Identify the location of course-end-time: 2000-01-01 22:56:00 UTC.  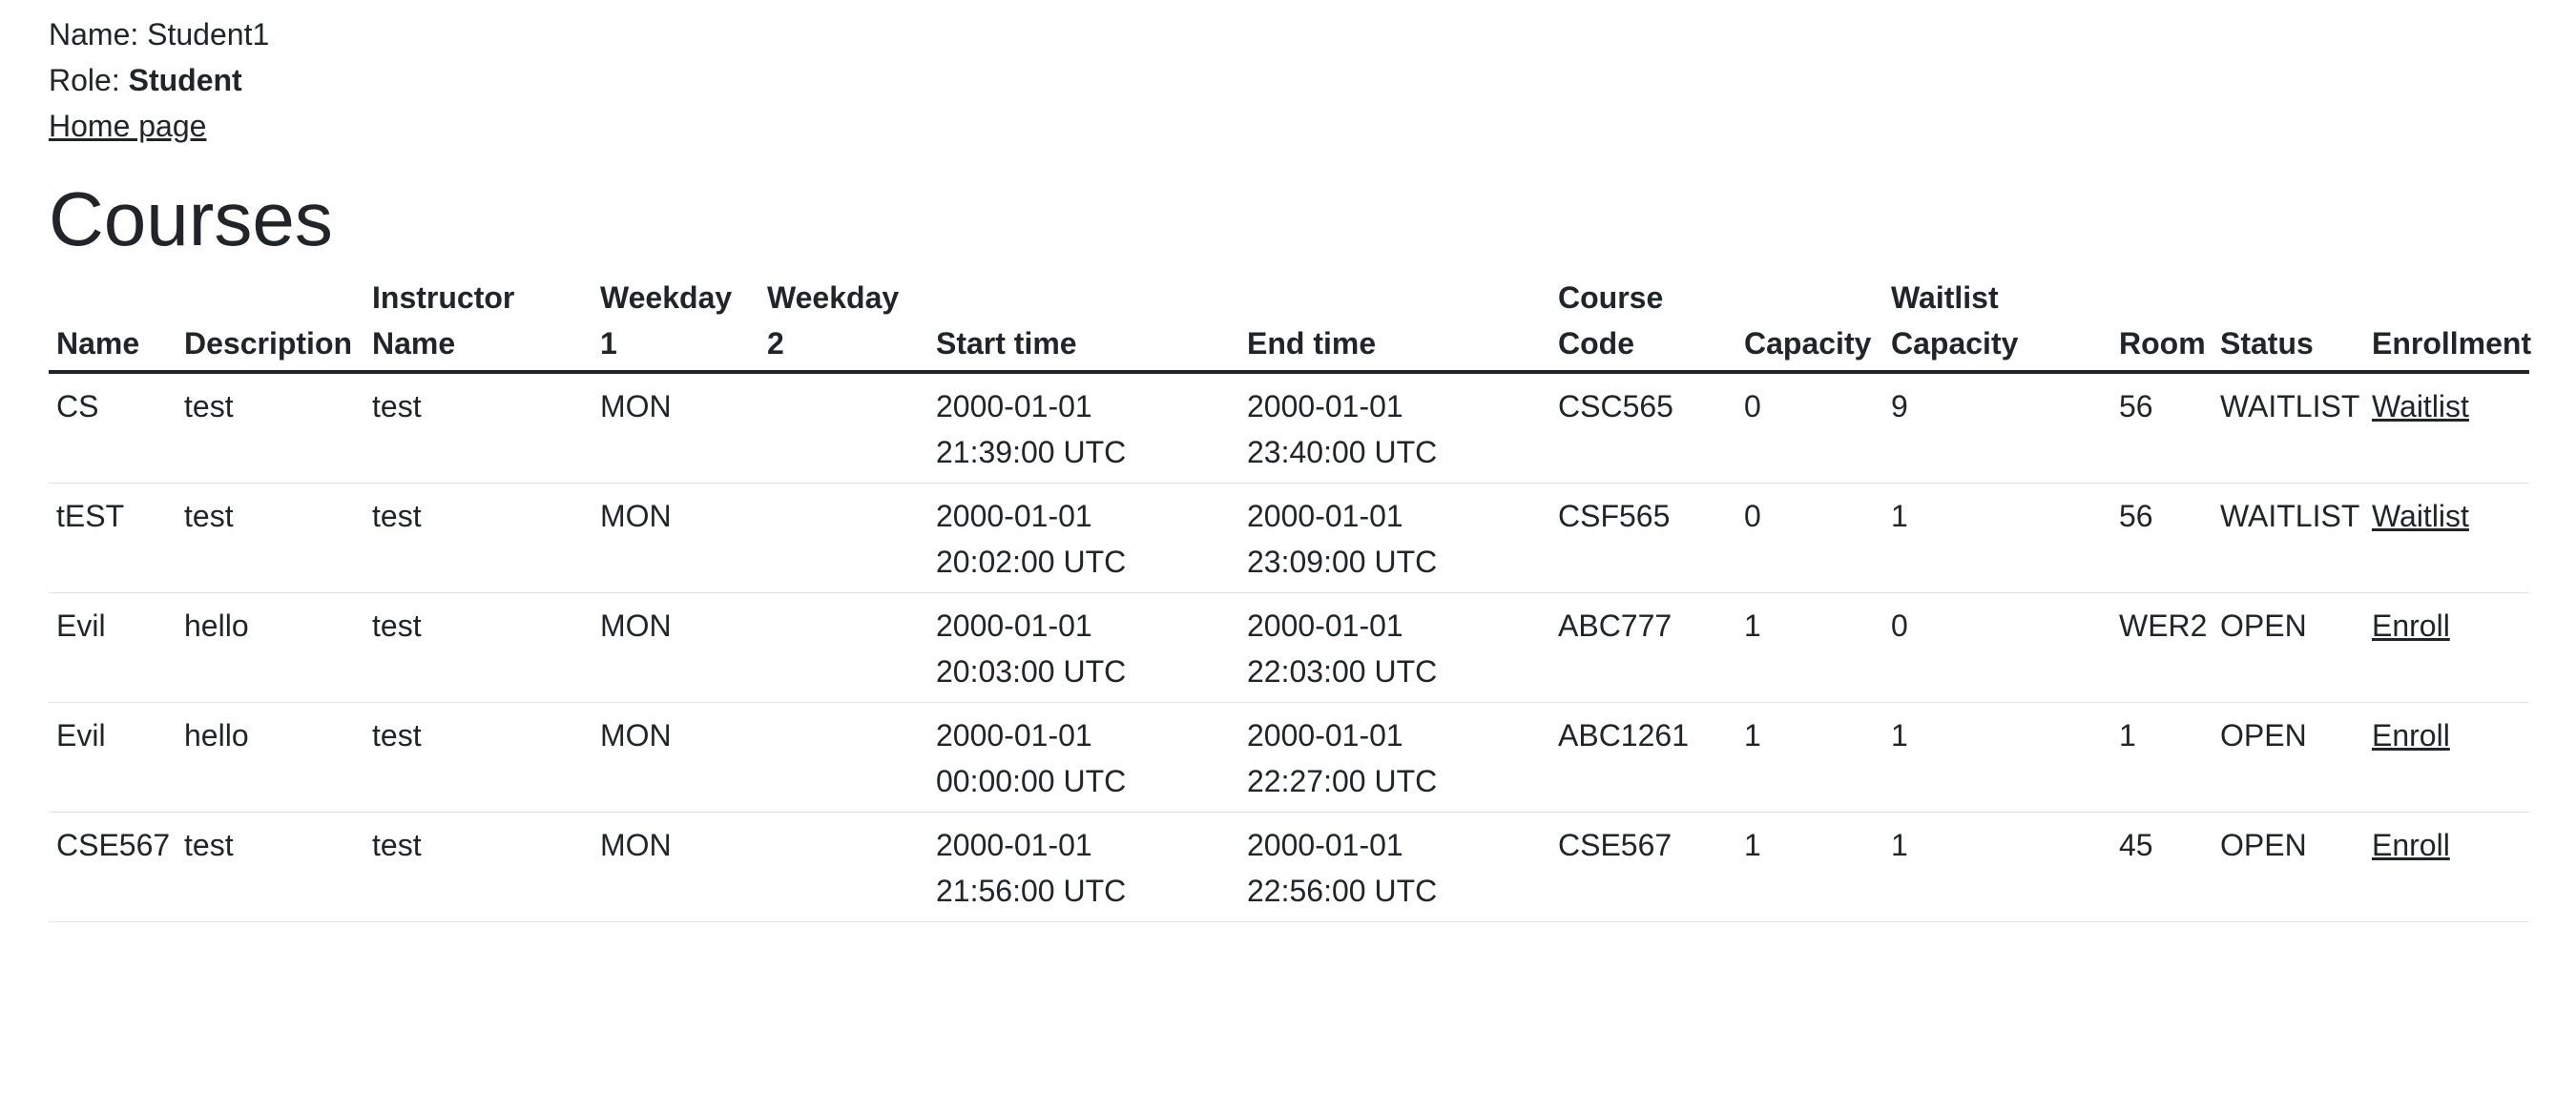
(1394, 867).